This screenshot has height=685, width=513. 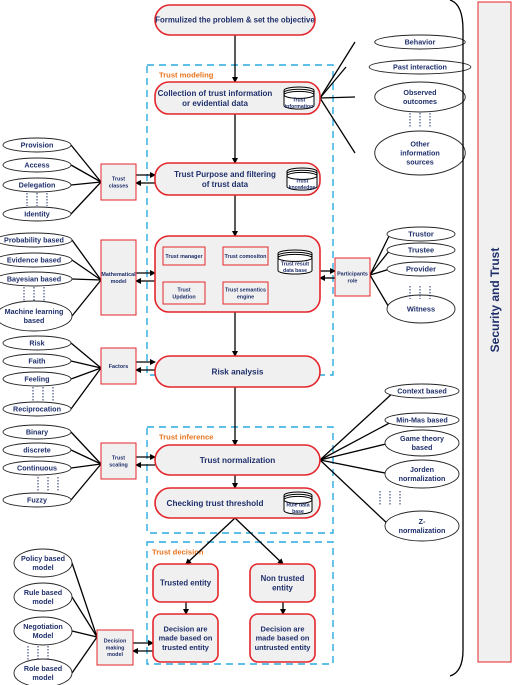 I want to click on process-non-trusted-entity-label: entity, so click(x=282, y=588).